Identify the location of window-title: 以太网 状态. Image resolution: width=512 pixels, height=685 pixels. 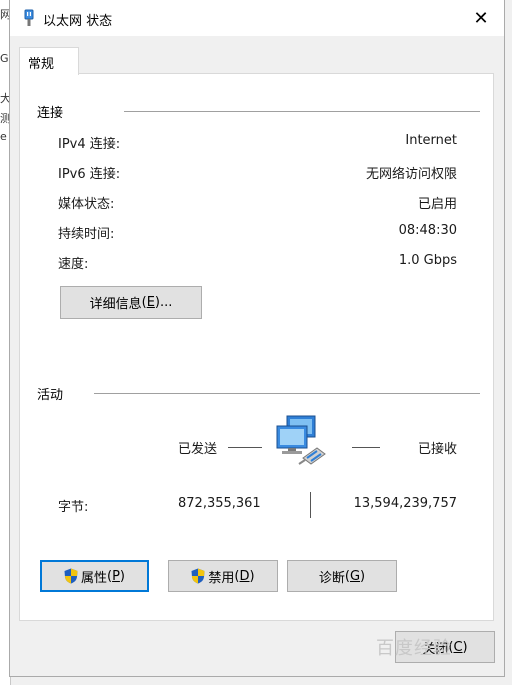
(78, 21).